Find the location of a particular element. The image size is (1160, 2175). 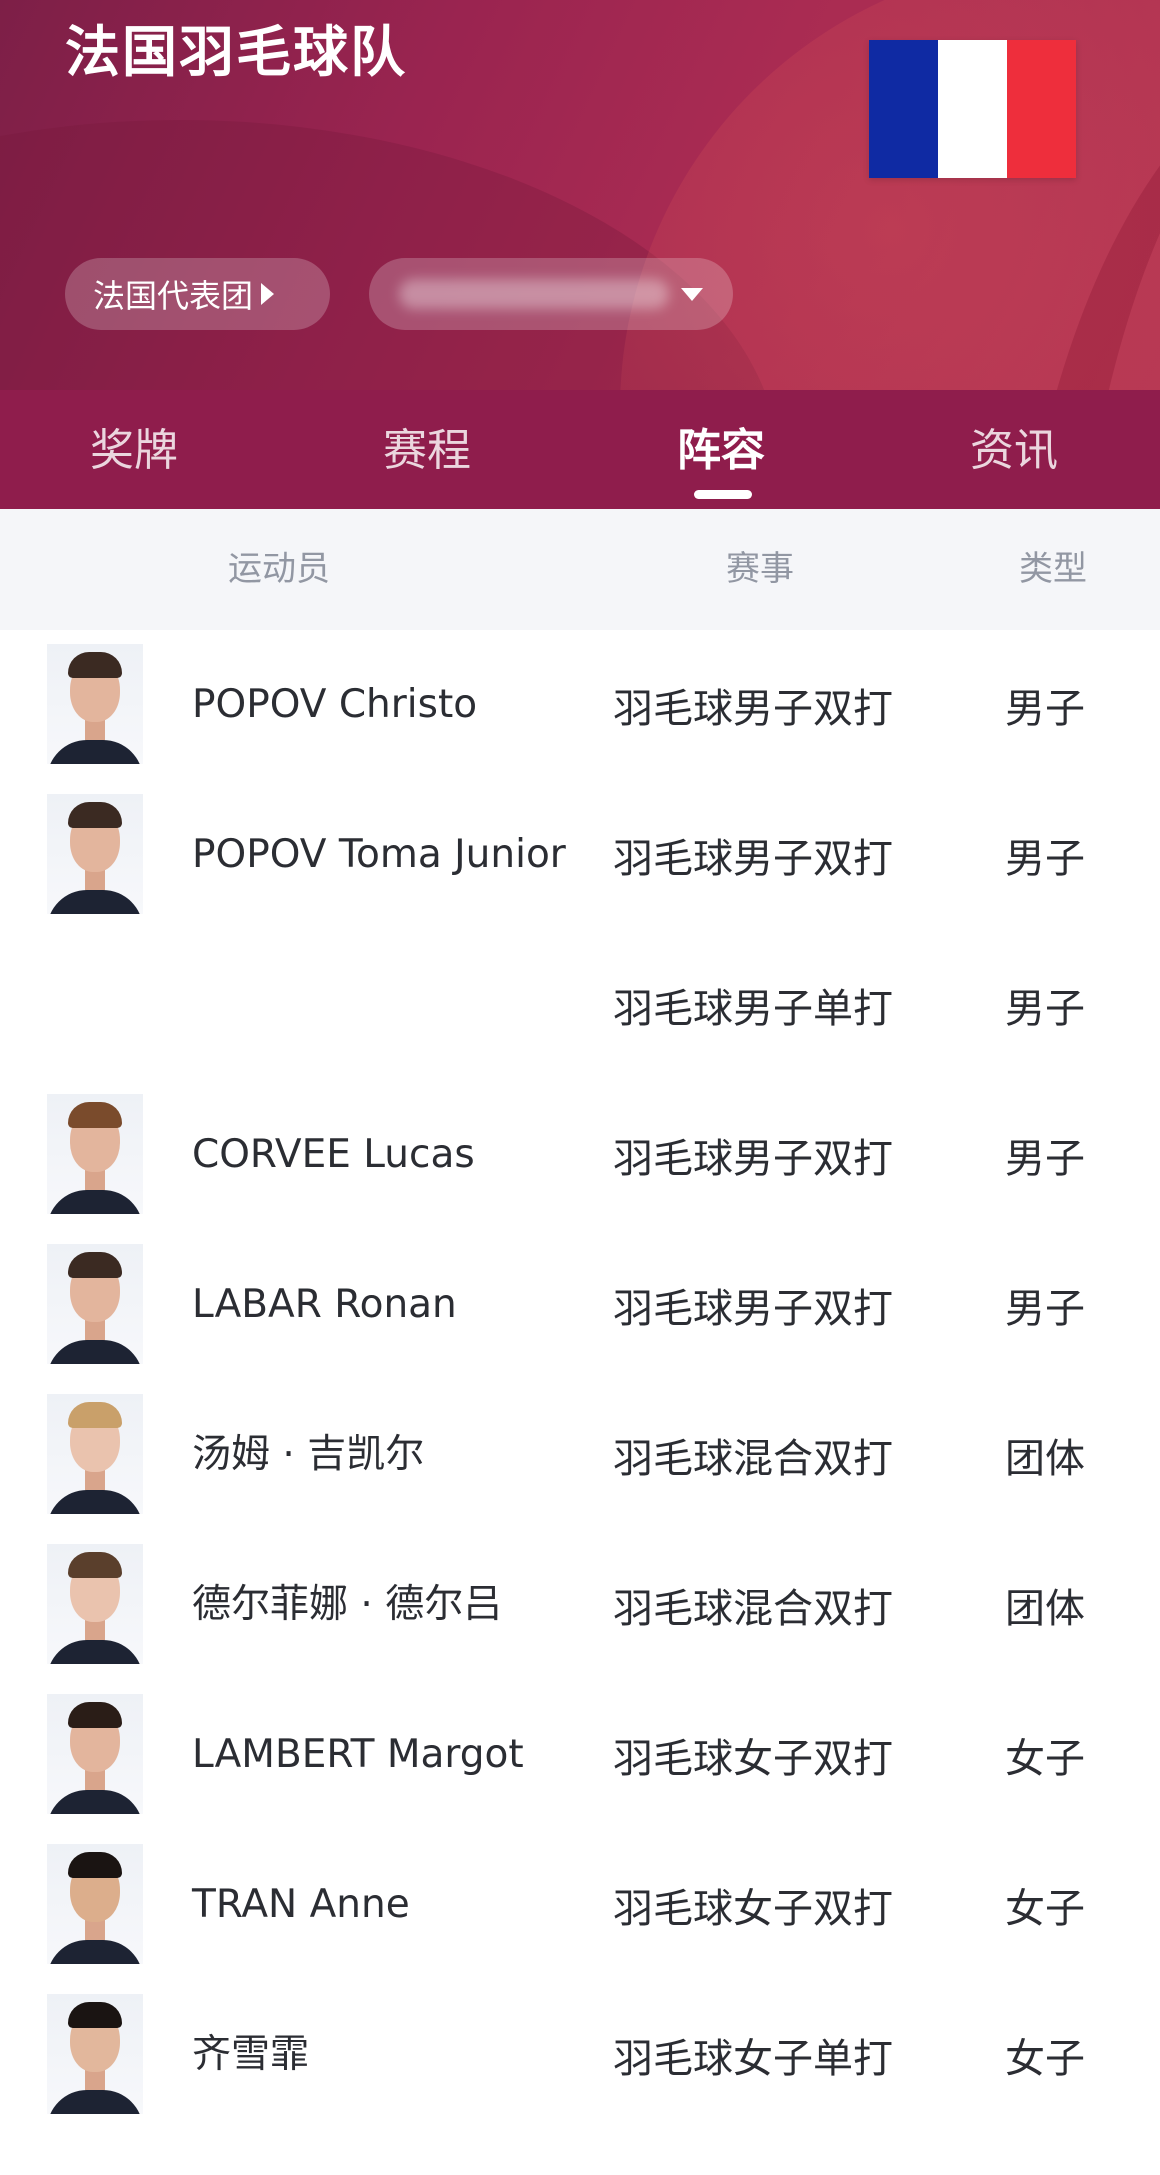

flag-stripe-blue is located at coordinates (903, 109).